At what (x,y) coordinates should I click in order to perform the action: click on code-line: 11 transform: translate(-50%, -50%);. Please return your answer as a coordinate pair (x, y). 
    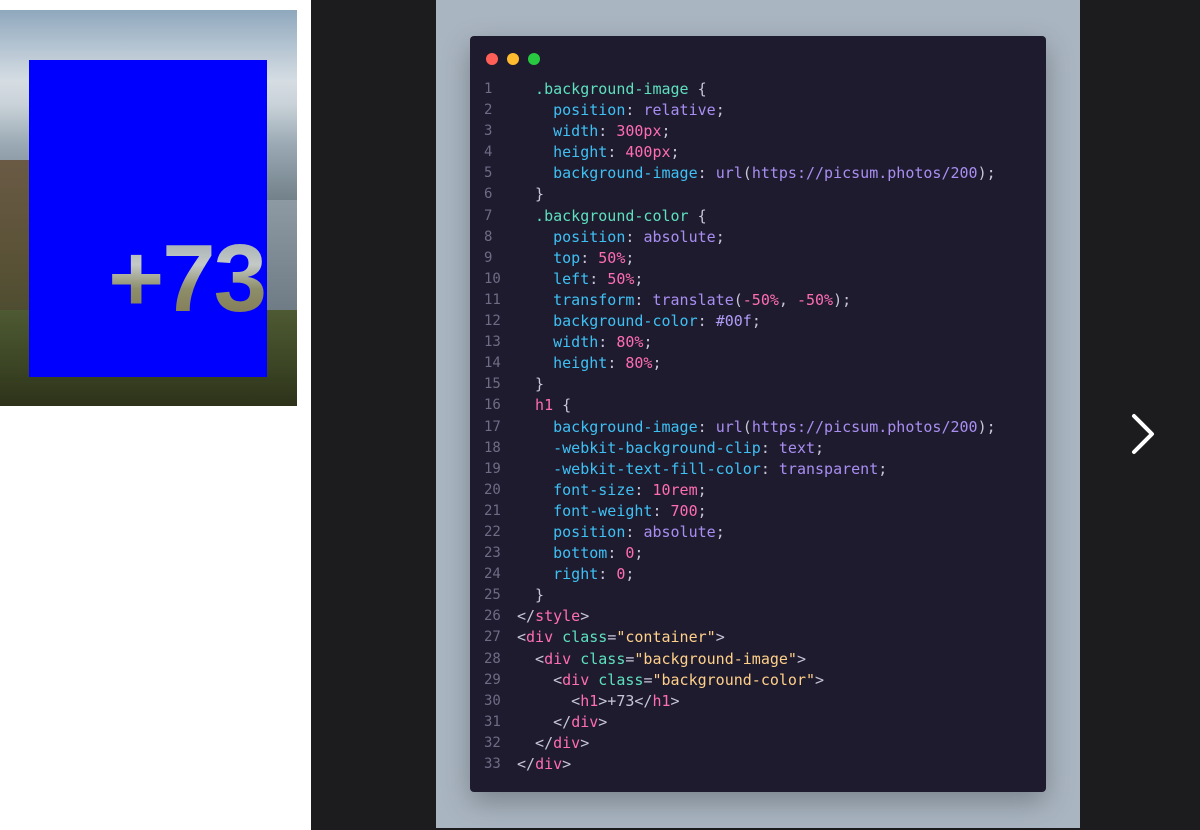
    Looking at the image, I should click on (758, 300).